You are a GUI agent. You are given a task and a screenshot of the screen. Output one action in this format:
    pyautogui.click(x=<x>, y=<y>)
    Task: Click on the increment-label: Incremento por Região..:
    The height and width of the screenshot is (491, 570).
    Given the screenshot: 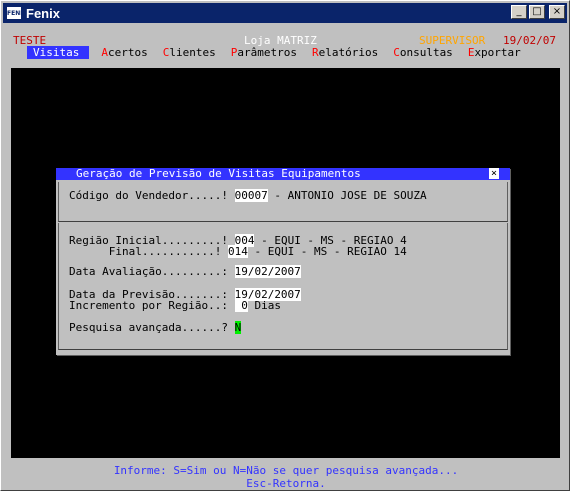 What is the action you would take?
    pyautogui.click(x=148, y=305)
    